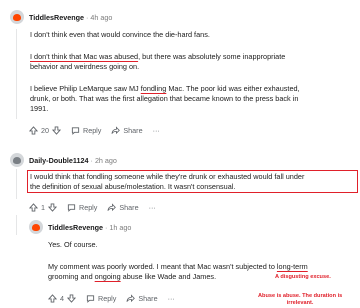 The height and width of the screenshot is (308, 360). I want to click on paragraph-text: abuse like Wade and James., so click(168, 277).